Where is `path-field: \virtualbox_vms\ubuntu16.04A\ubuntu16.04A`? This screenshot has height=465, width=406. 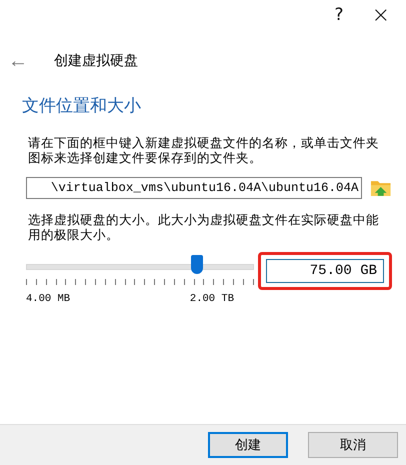
path-field: \virtualbox_vms\ubuntu16.04A\ubuntu16.04A is located at coordinates (194, 188).